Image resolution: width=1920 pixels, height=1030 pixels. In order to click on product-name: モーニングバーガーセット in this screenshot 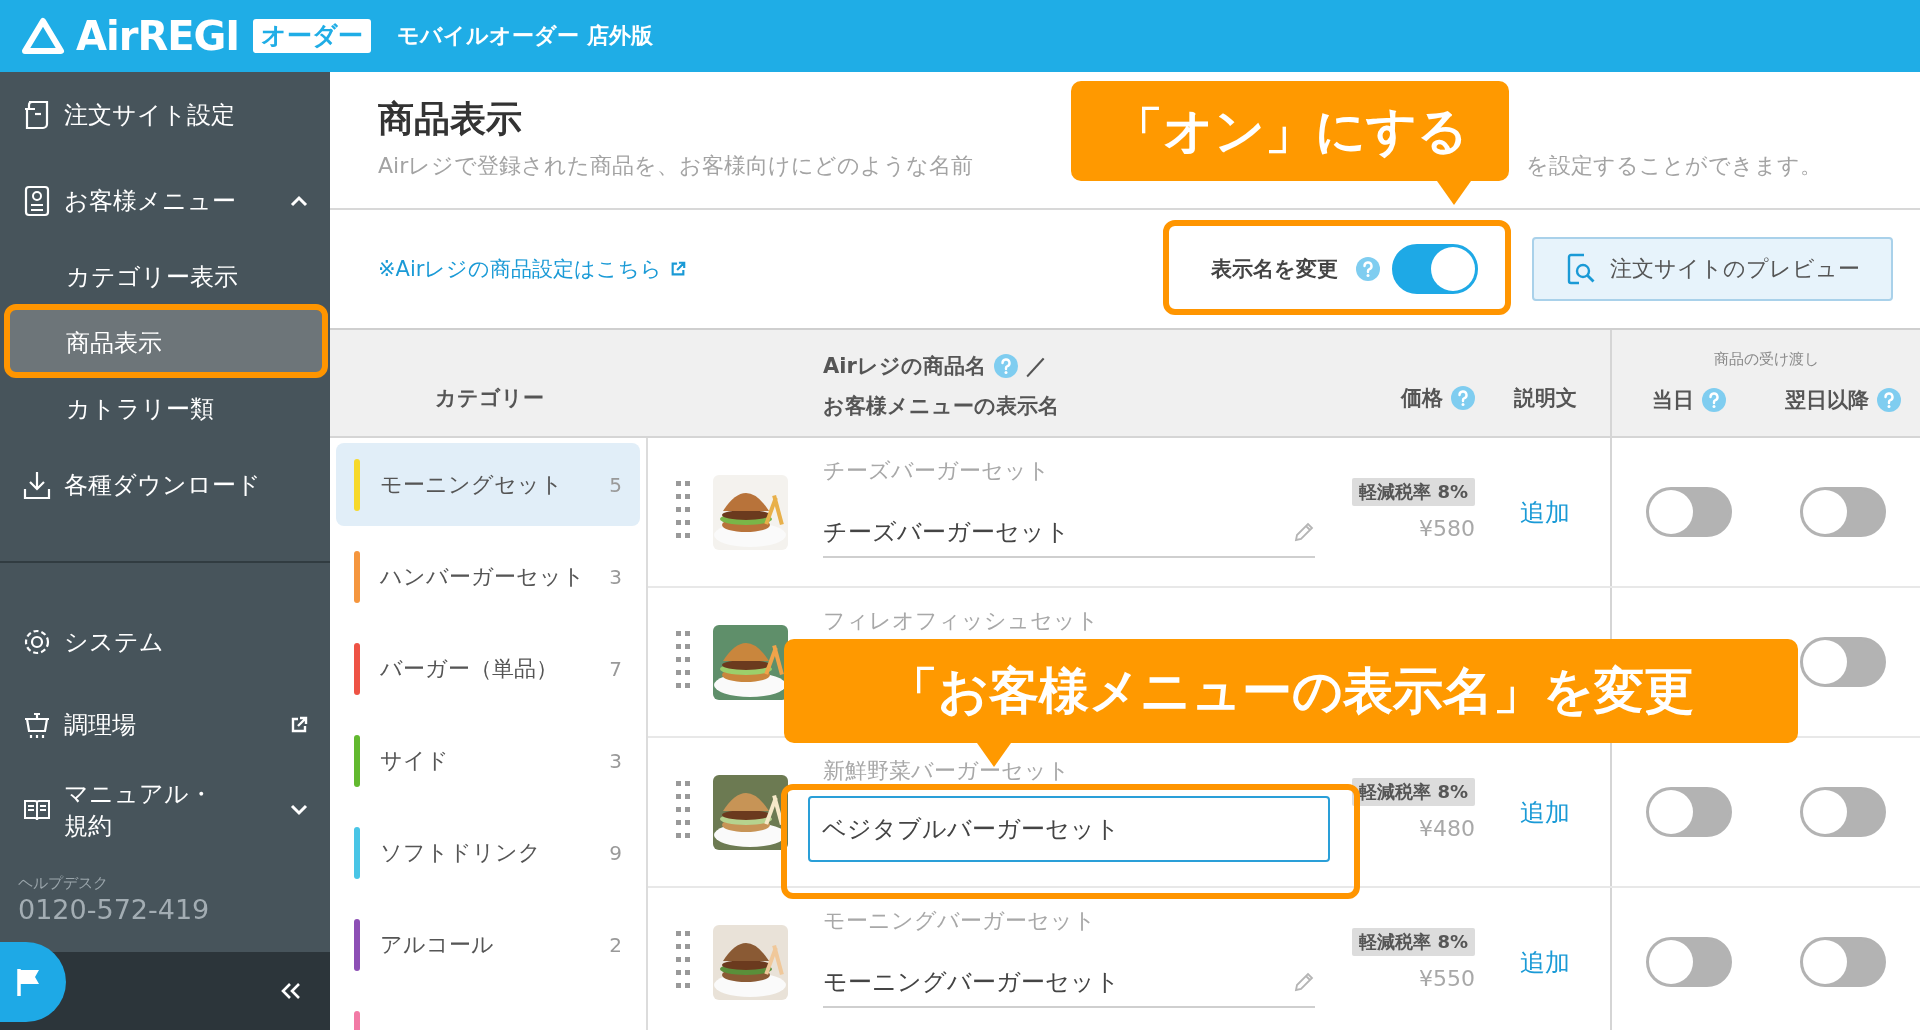, I will do `click(960, 921)`.